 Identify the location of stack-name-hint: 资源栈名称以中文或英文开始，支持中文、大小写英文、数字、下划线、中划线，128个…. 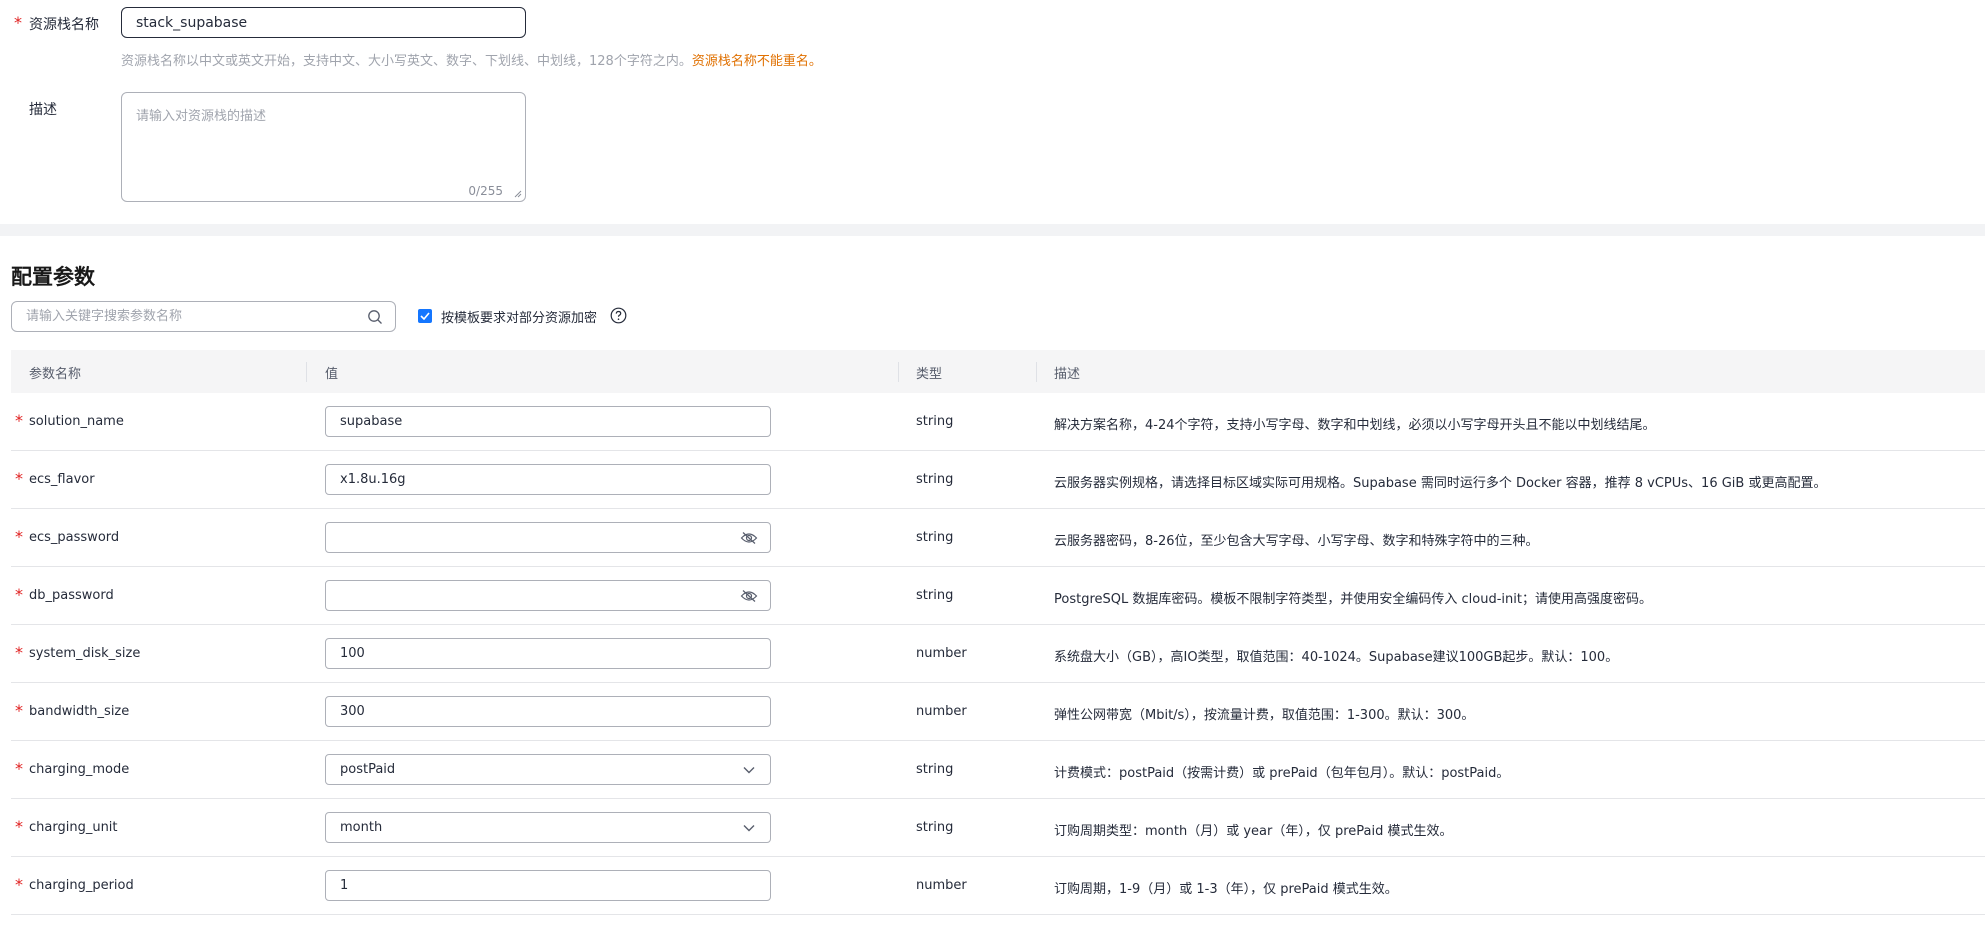
(471, 61).